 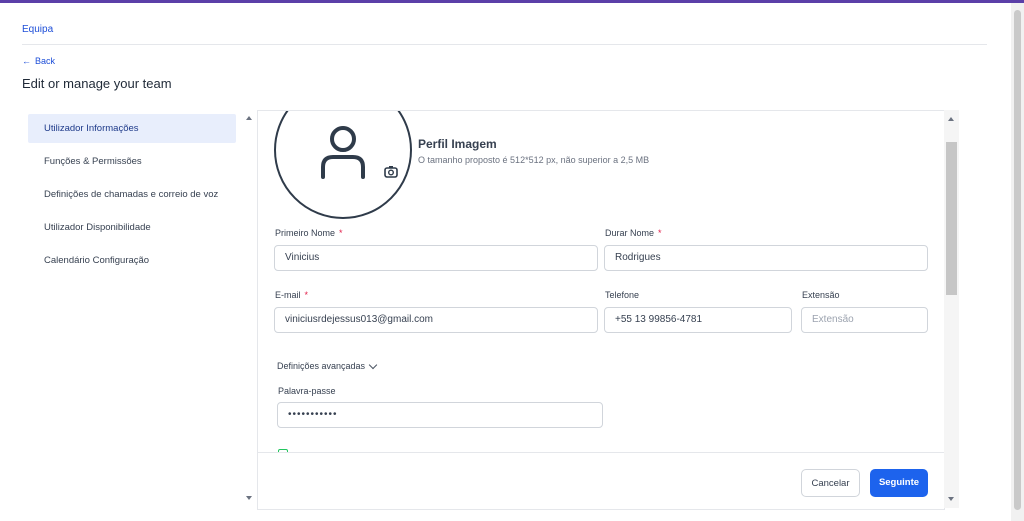 I want to click on window-scrollbar-thumb, so click(x=1017, y=260).